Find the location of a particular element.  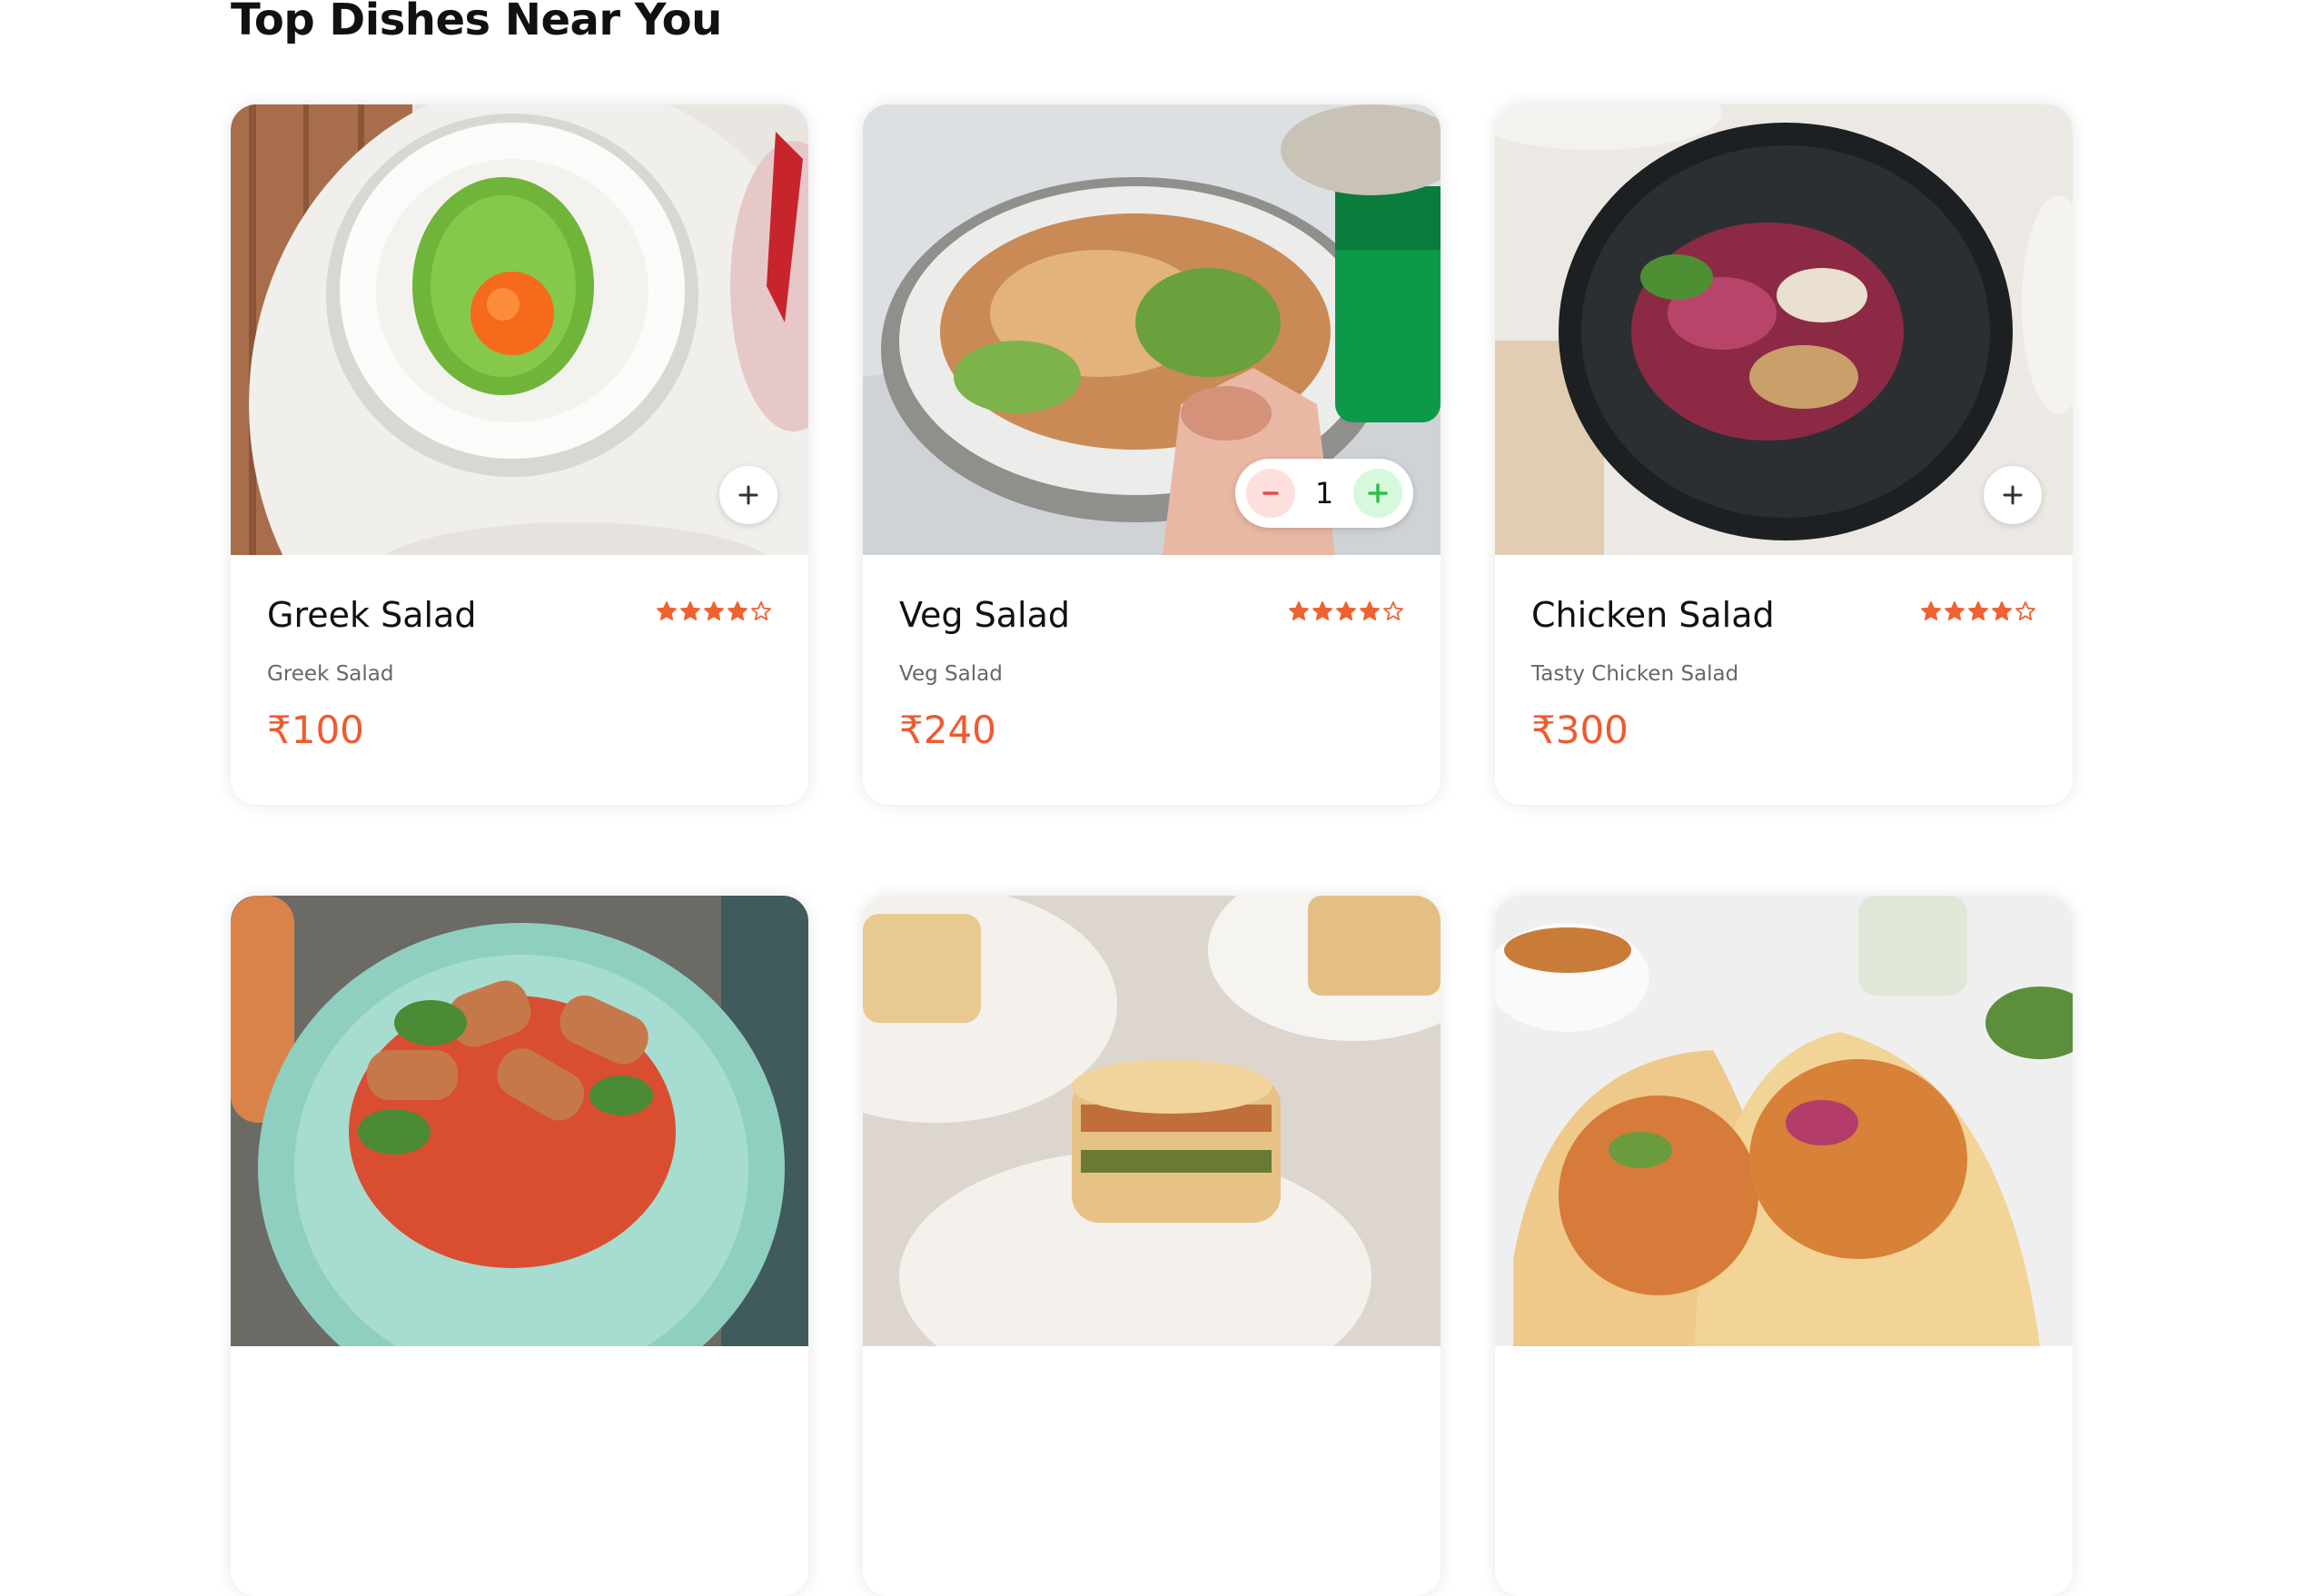

dish-card: Greek Salad Greek Salad ₹100 is located at coordinates (519, 454).